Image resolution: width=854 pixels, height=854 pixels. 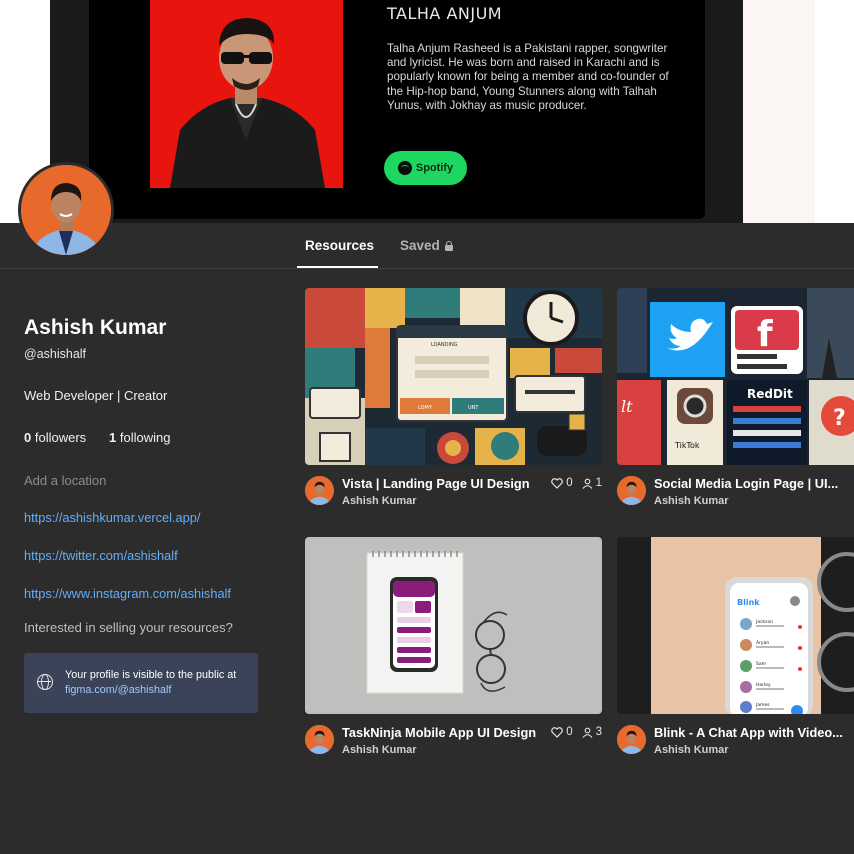 I want to click on globe-icon, so click(x=45, y=682).